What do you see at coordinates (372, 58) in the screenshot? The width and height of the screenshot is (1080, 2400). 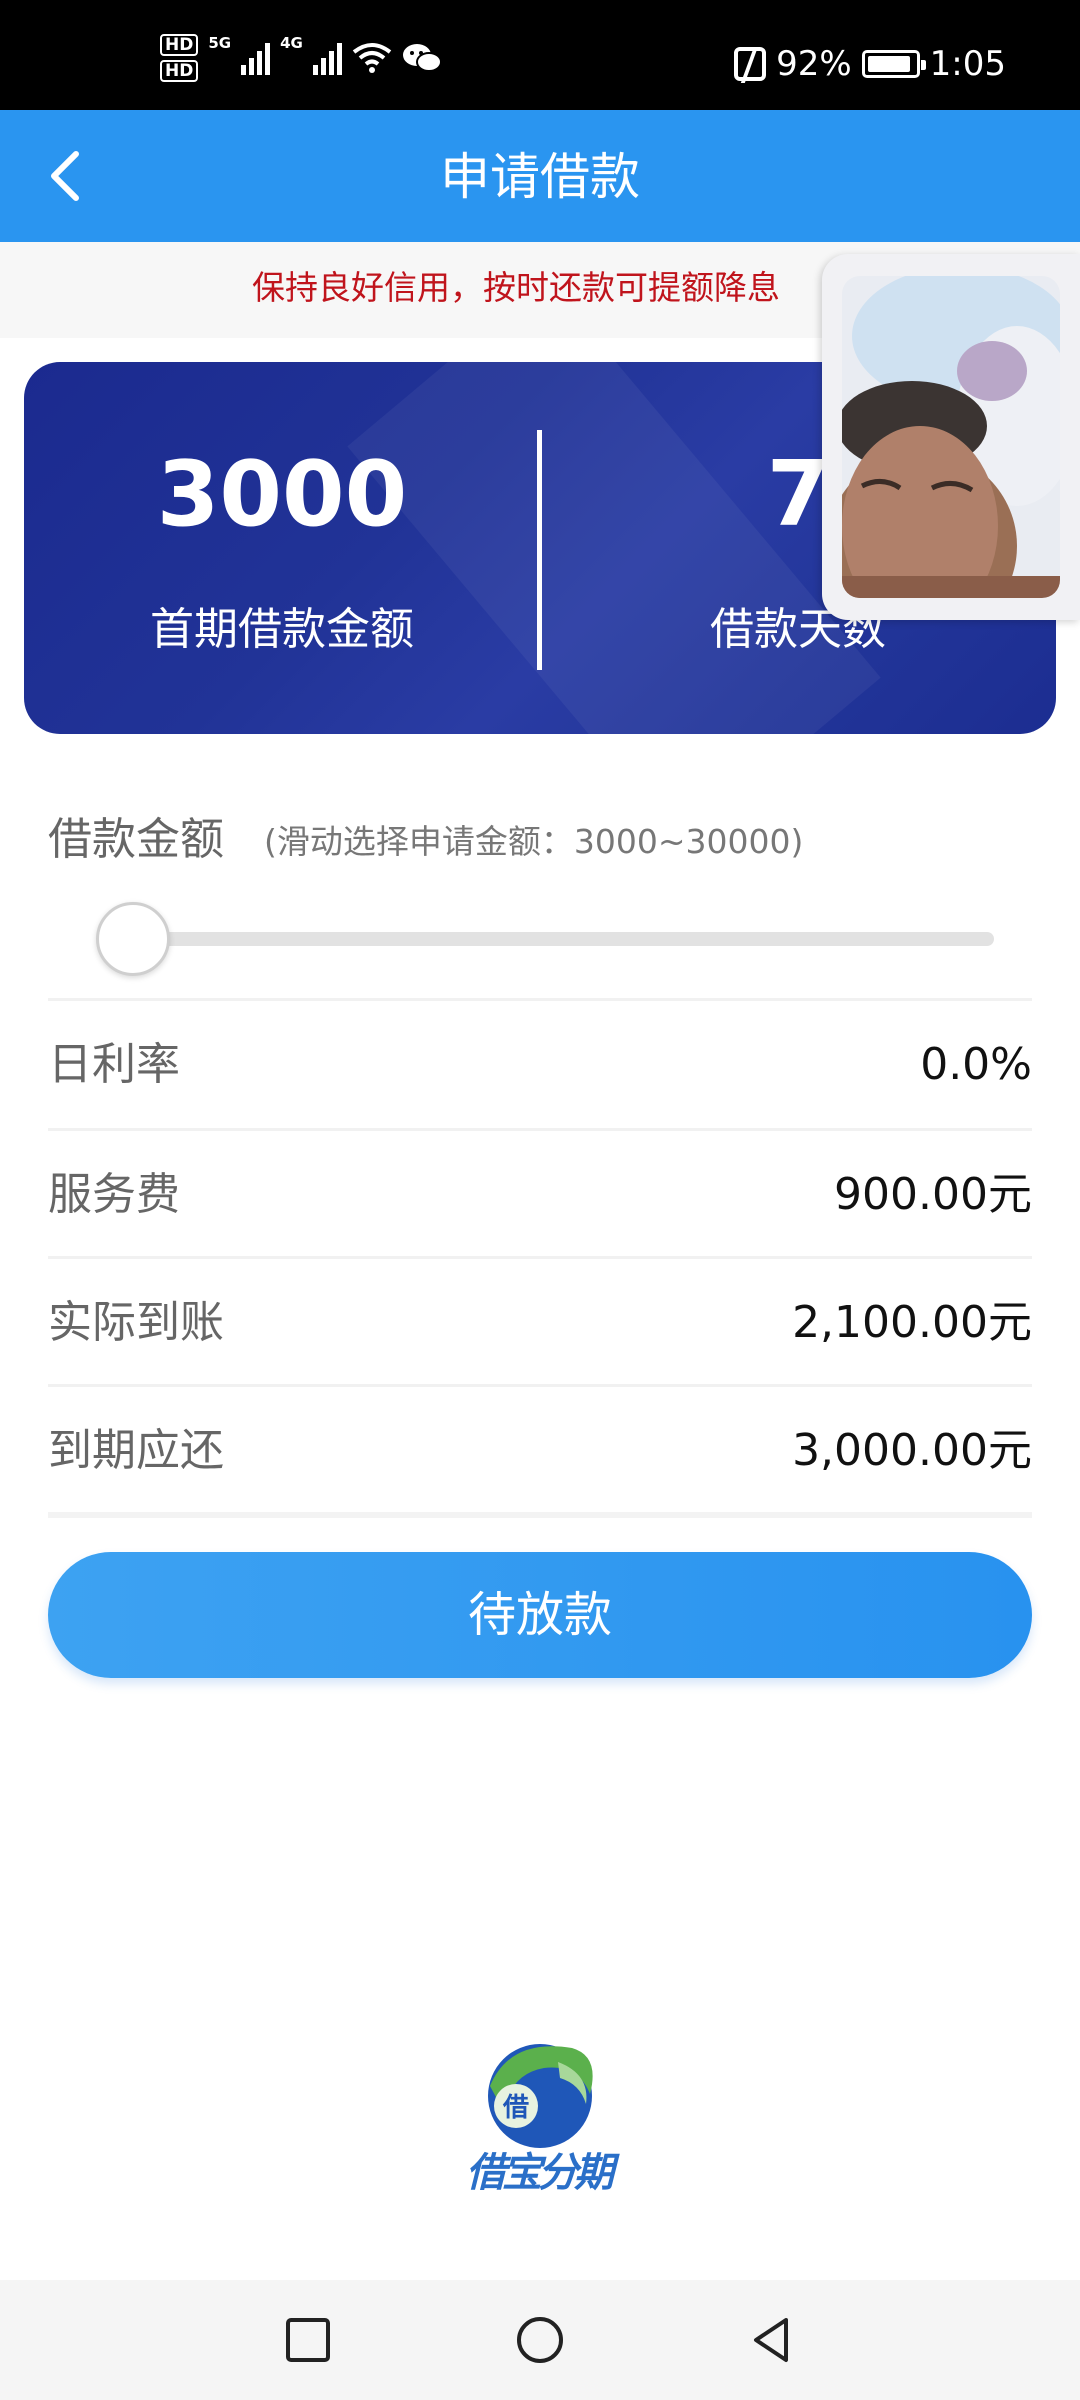 I see `wifi-icon` at bounding box center [372, 58].